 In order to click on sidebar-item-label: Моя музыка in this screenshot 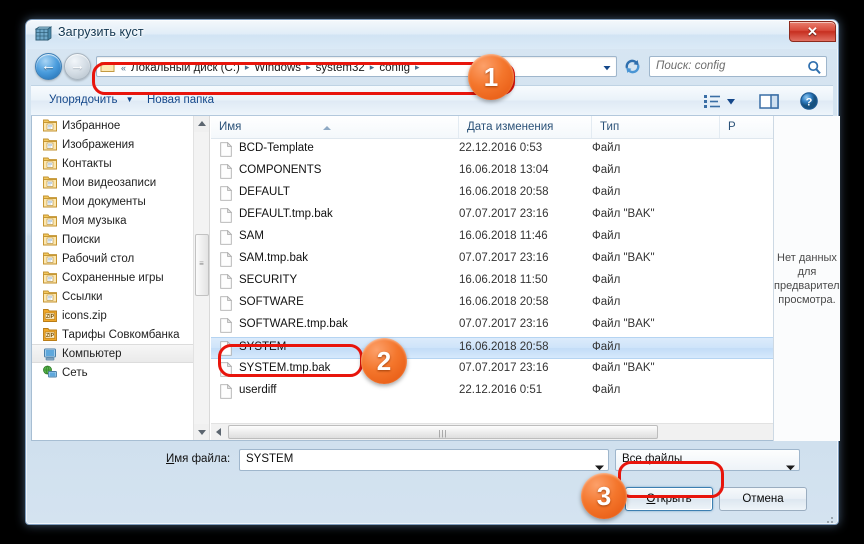, I will do `click(94, 220)`.